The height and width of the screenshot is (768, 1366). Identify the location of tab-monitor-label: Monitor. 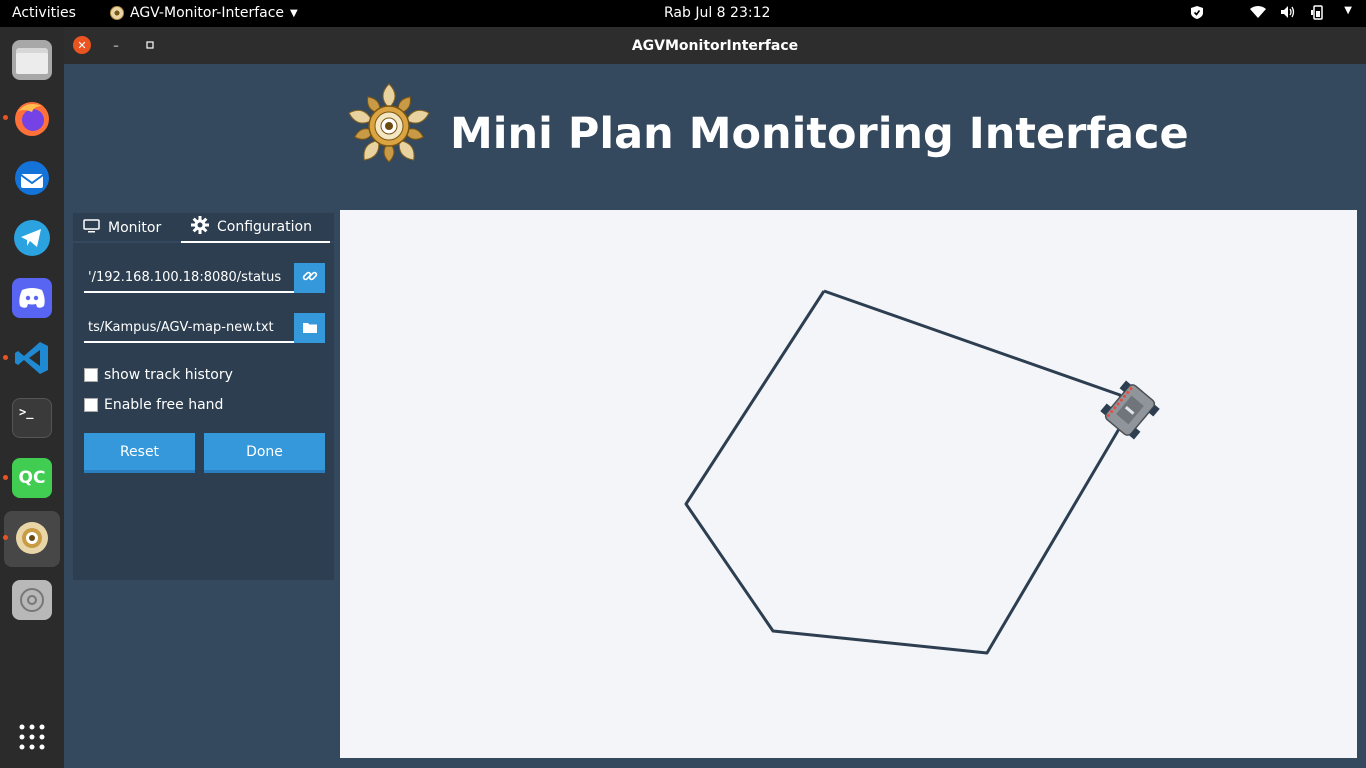
(135, 228).